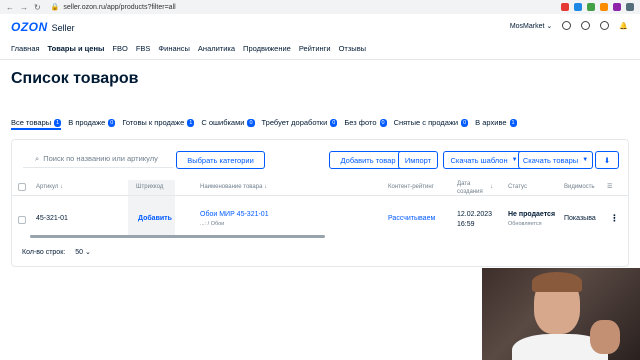  Describe the element at coordinates (320, 27) in the screenshot. I see `app-header: OZON Seller MosMarket ⌄ 🔔` at that location.